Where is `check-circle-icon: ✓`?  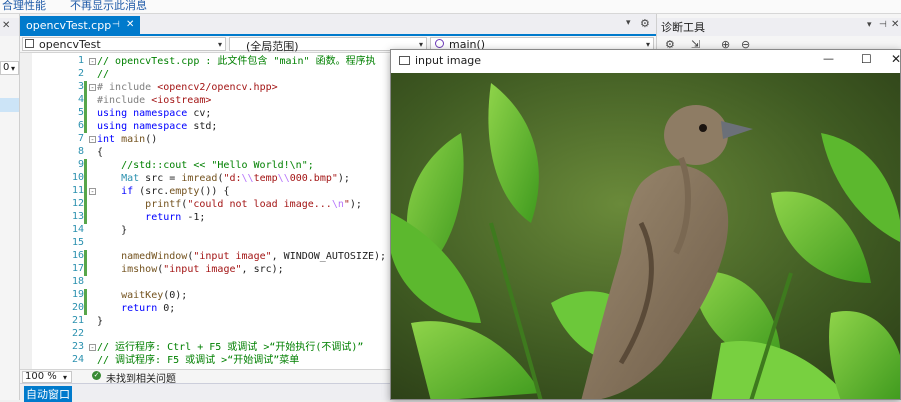 check-circle-icon: ✓ is located at coordinates (96, 375).